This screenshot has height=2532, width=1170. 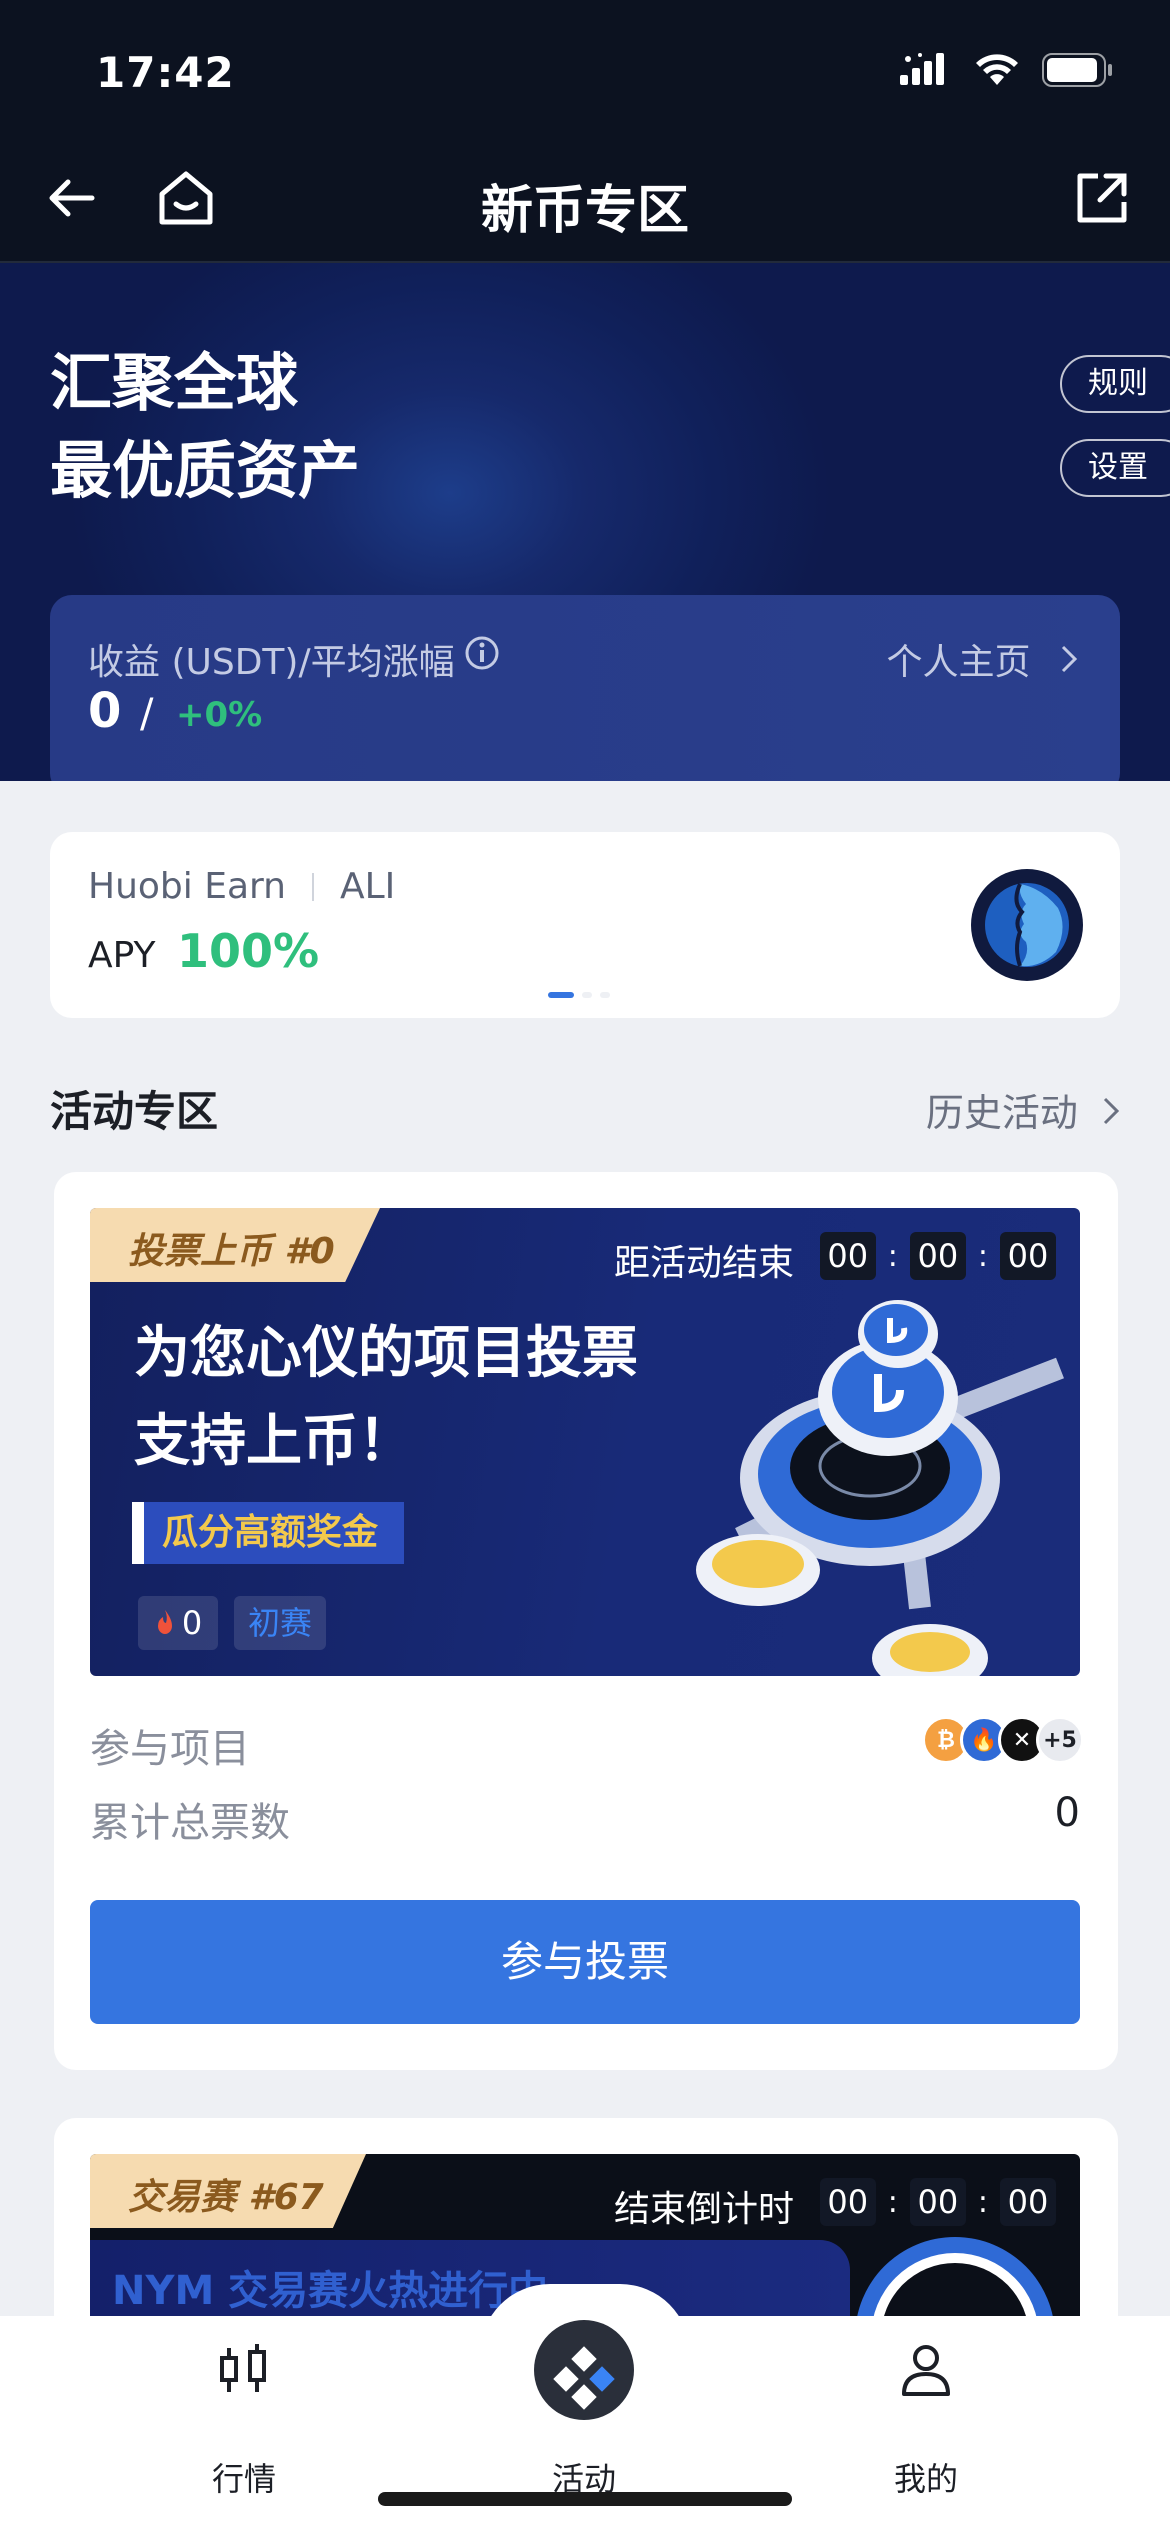 What do you see at coordinates (1001, 1113) in the screenshot?
I see `history-link-label: 历史活动` at bounding box center [1001, 1113].